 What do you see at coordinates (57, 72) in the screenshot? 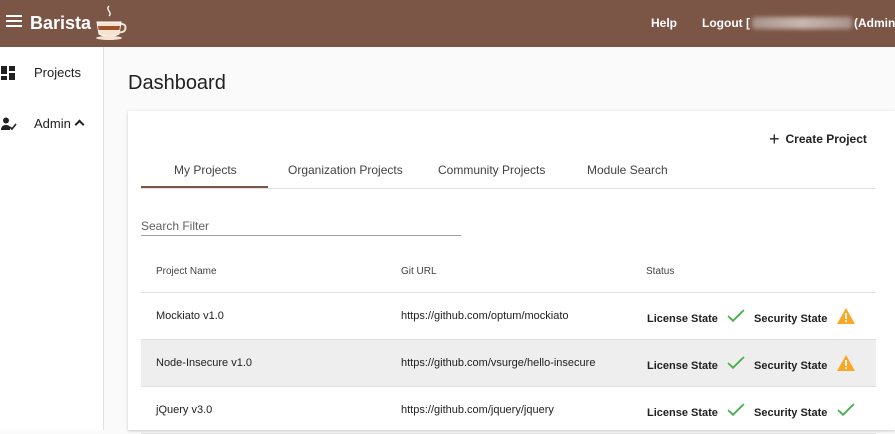
I see `sidebar-item-label: Projects` at bounding box center [57, 72].